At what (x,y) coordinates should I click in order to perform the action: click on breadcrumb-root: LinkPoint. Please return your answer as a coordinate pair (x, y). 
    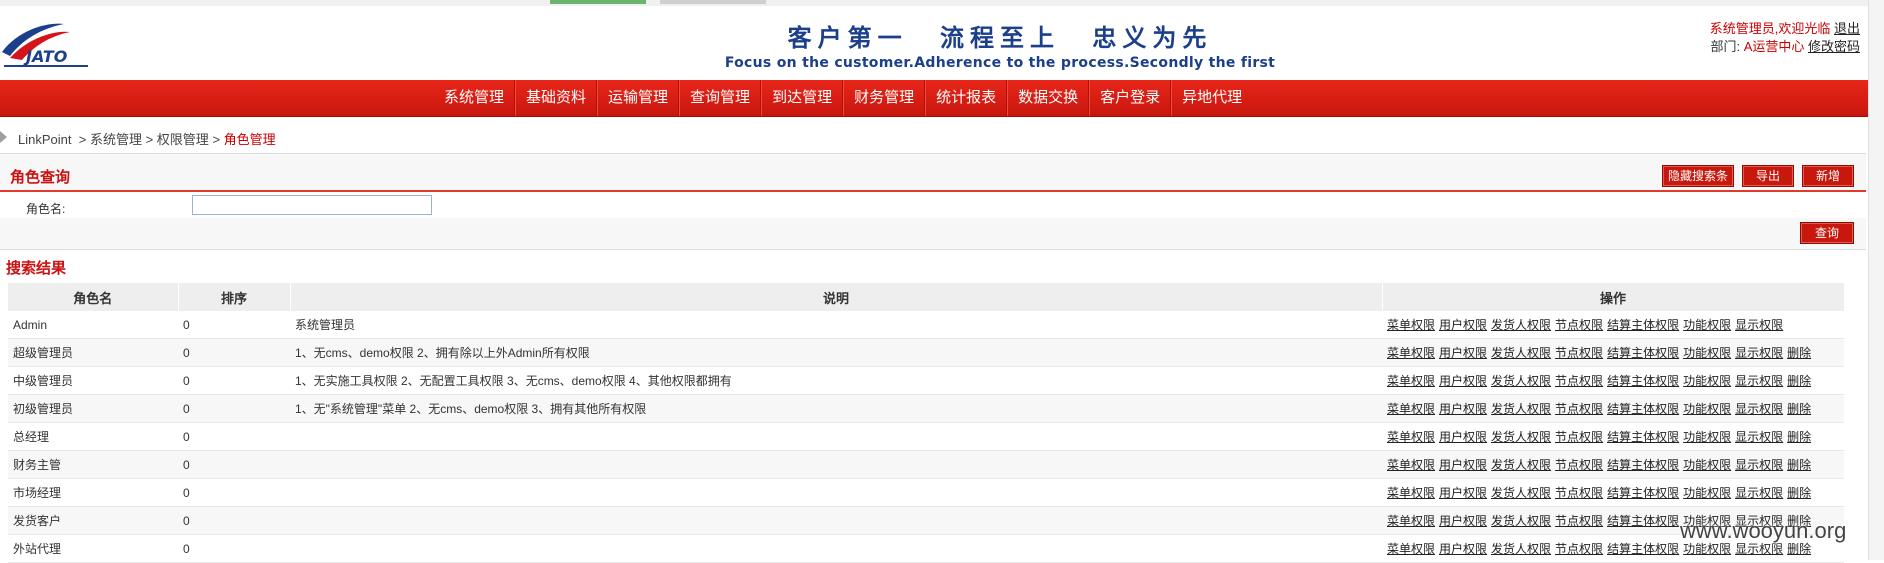
    Looking at the image, I should click on (44, 139).